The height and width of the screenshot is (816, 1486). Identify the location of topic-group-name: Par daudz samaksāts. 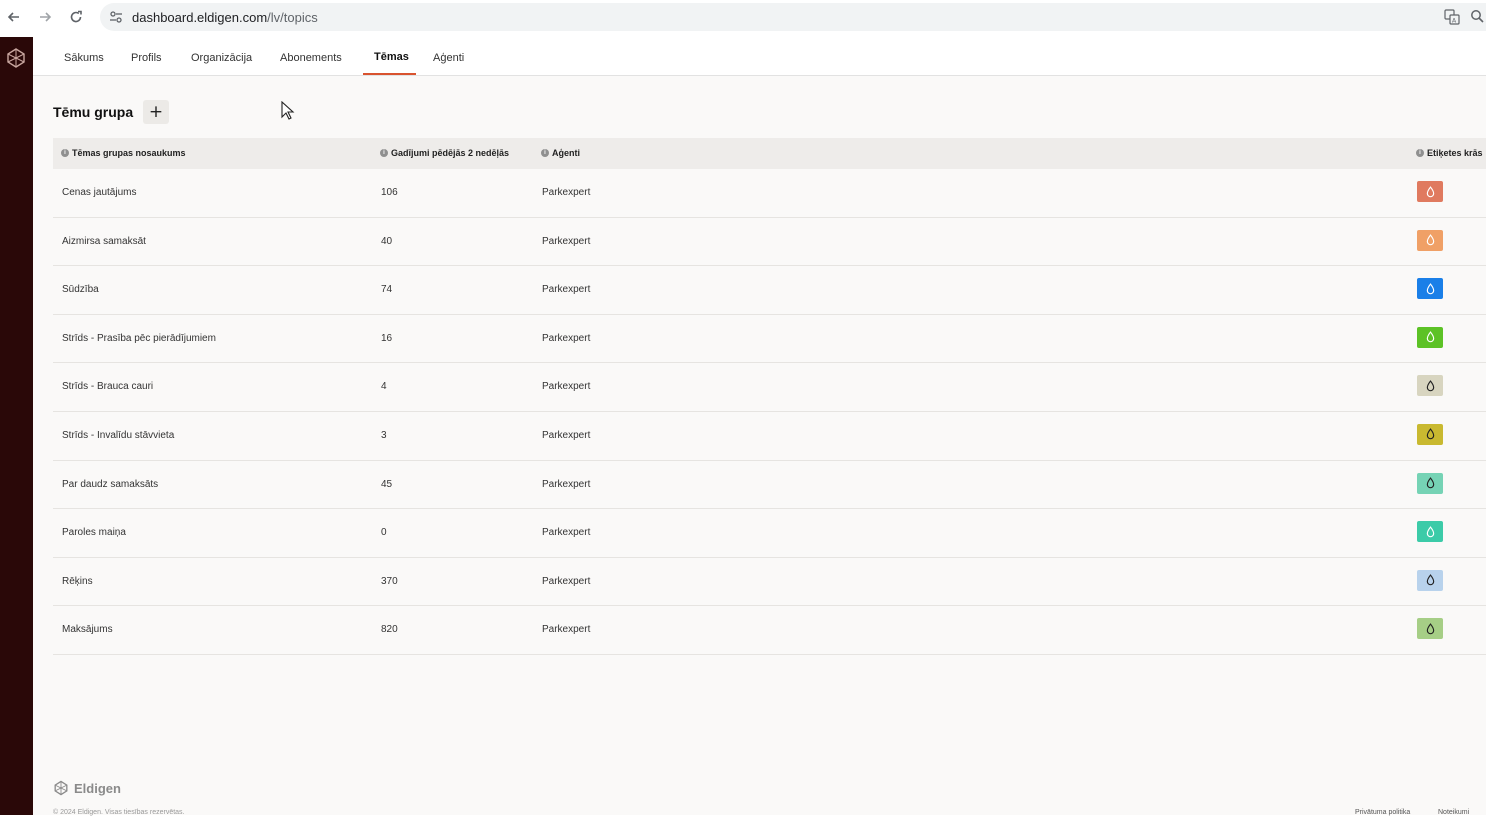
(110, 484).